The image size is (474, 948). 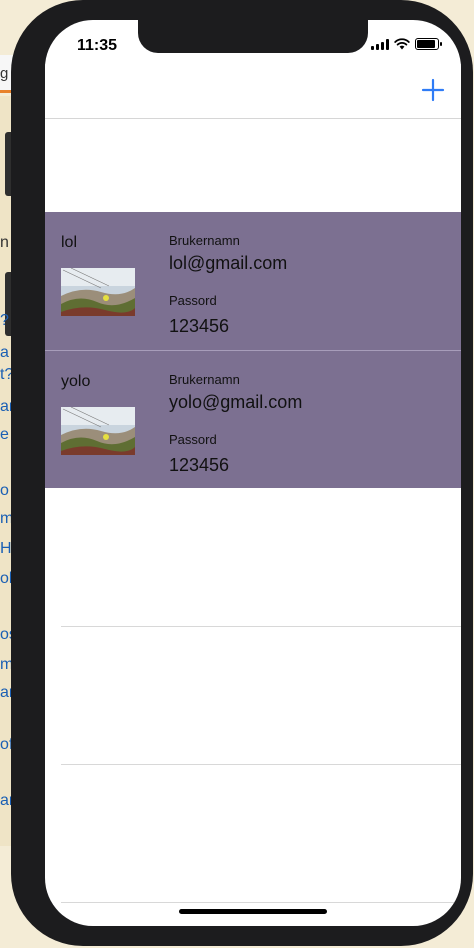 I want to click on battery-icon, so click(x=428, y=44).